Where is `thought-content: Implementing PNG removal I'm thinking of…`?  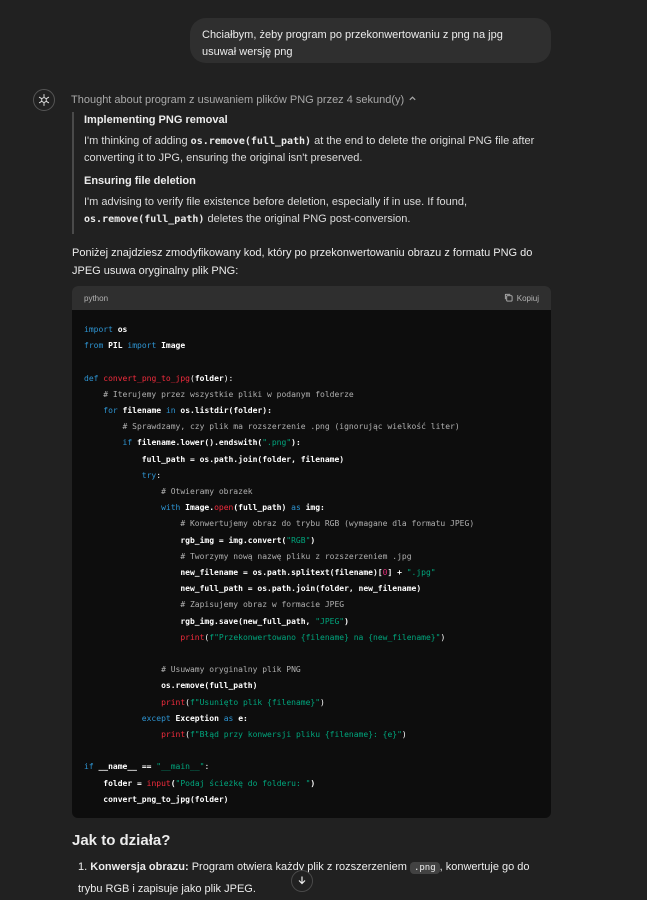
thought-content: Implementing PNG removal I'm thinking of… is located at coordinates (307, 173).